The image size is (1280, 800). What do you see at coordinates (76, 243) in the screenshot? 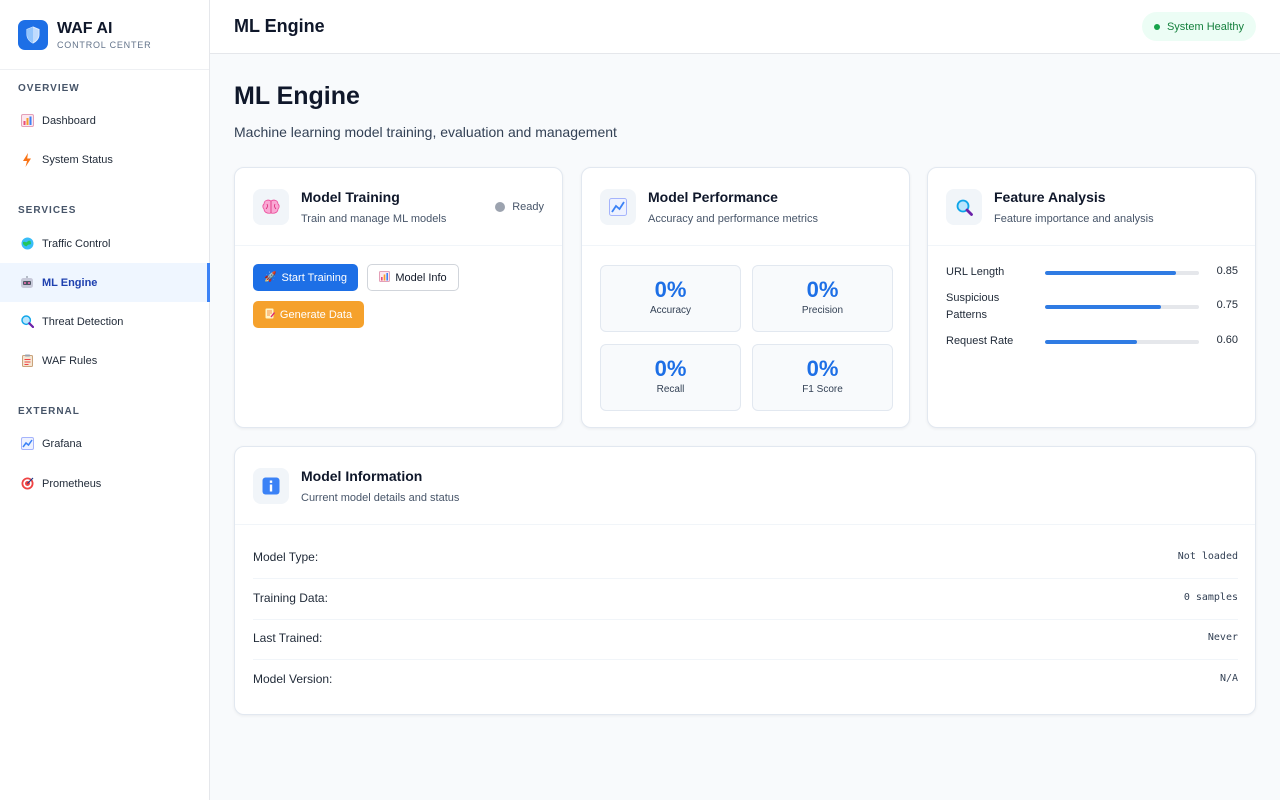
I see `sidebar-item-label: Traffic Control` at bounding box center [76, 243].